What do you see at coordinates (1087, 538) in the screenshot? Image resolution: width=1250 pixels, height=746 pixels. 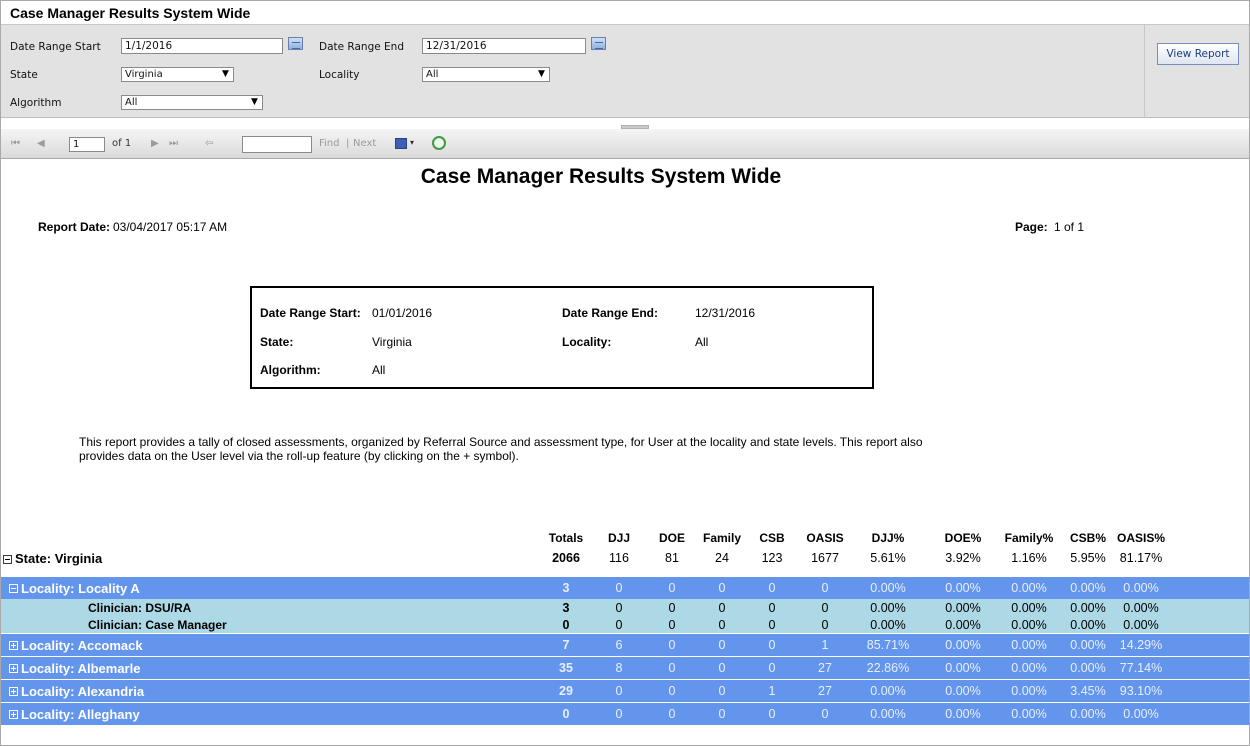 I see `column-header: CSB%` at bounding box center [1087, 538].